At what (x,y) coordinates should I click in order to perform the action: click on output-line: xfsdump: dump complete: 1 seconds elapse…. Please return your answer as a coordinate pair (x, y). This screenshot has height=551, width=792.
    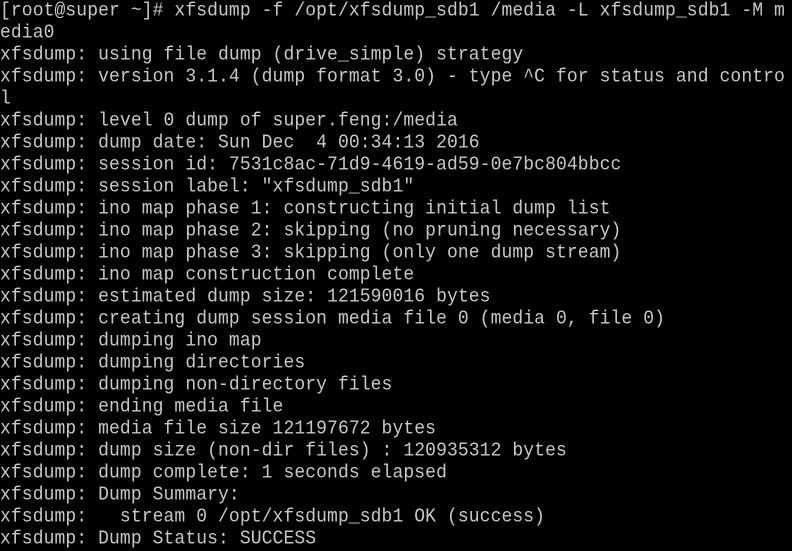
    Looking at the image, I should click on (223, 473).